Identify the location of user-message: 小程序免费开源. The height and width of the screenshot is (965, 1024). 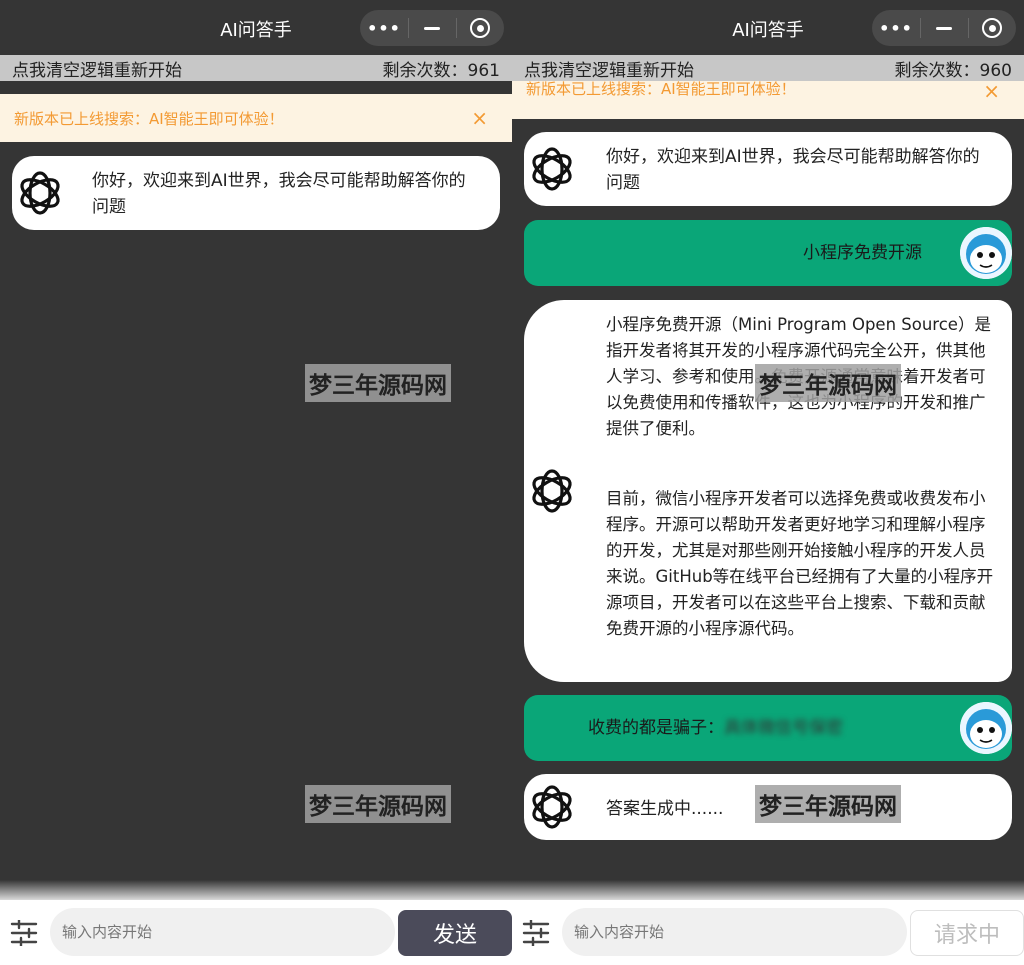
(768, 253).